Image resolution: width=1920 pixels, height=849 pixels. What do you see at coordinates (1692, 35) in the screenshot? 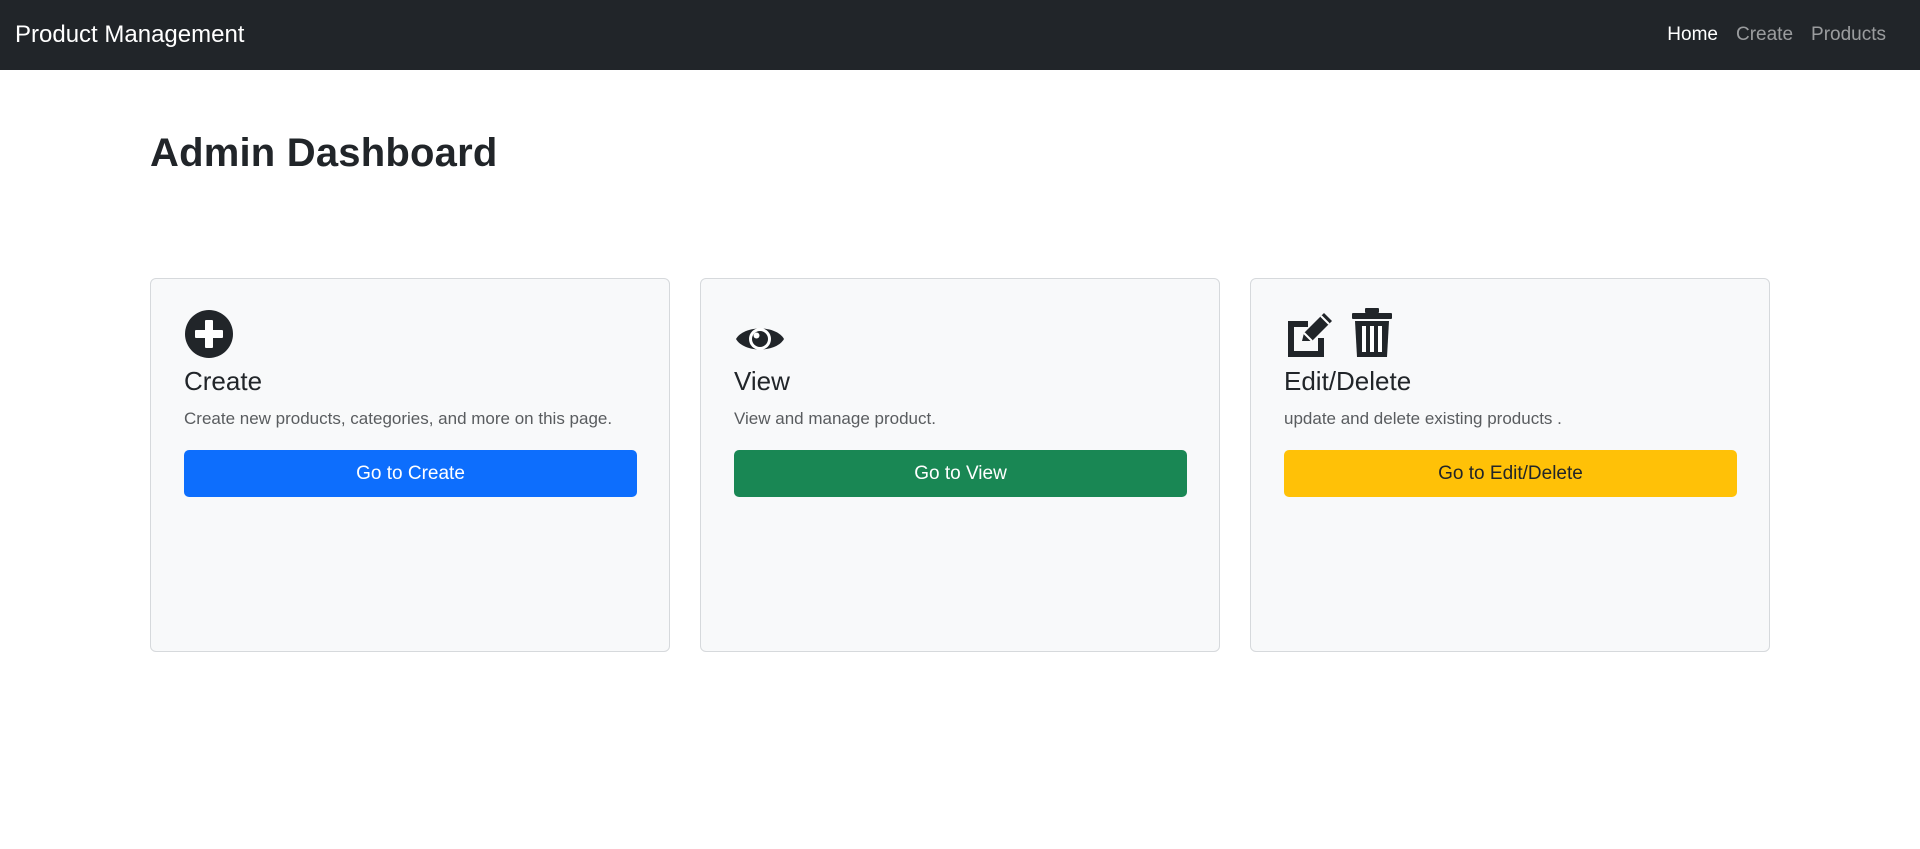
I see `nav-link-home: Home` at bounding box center [1692, 35].